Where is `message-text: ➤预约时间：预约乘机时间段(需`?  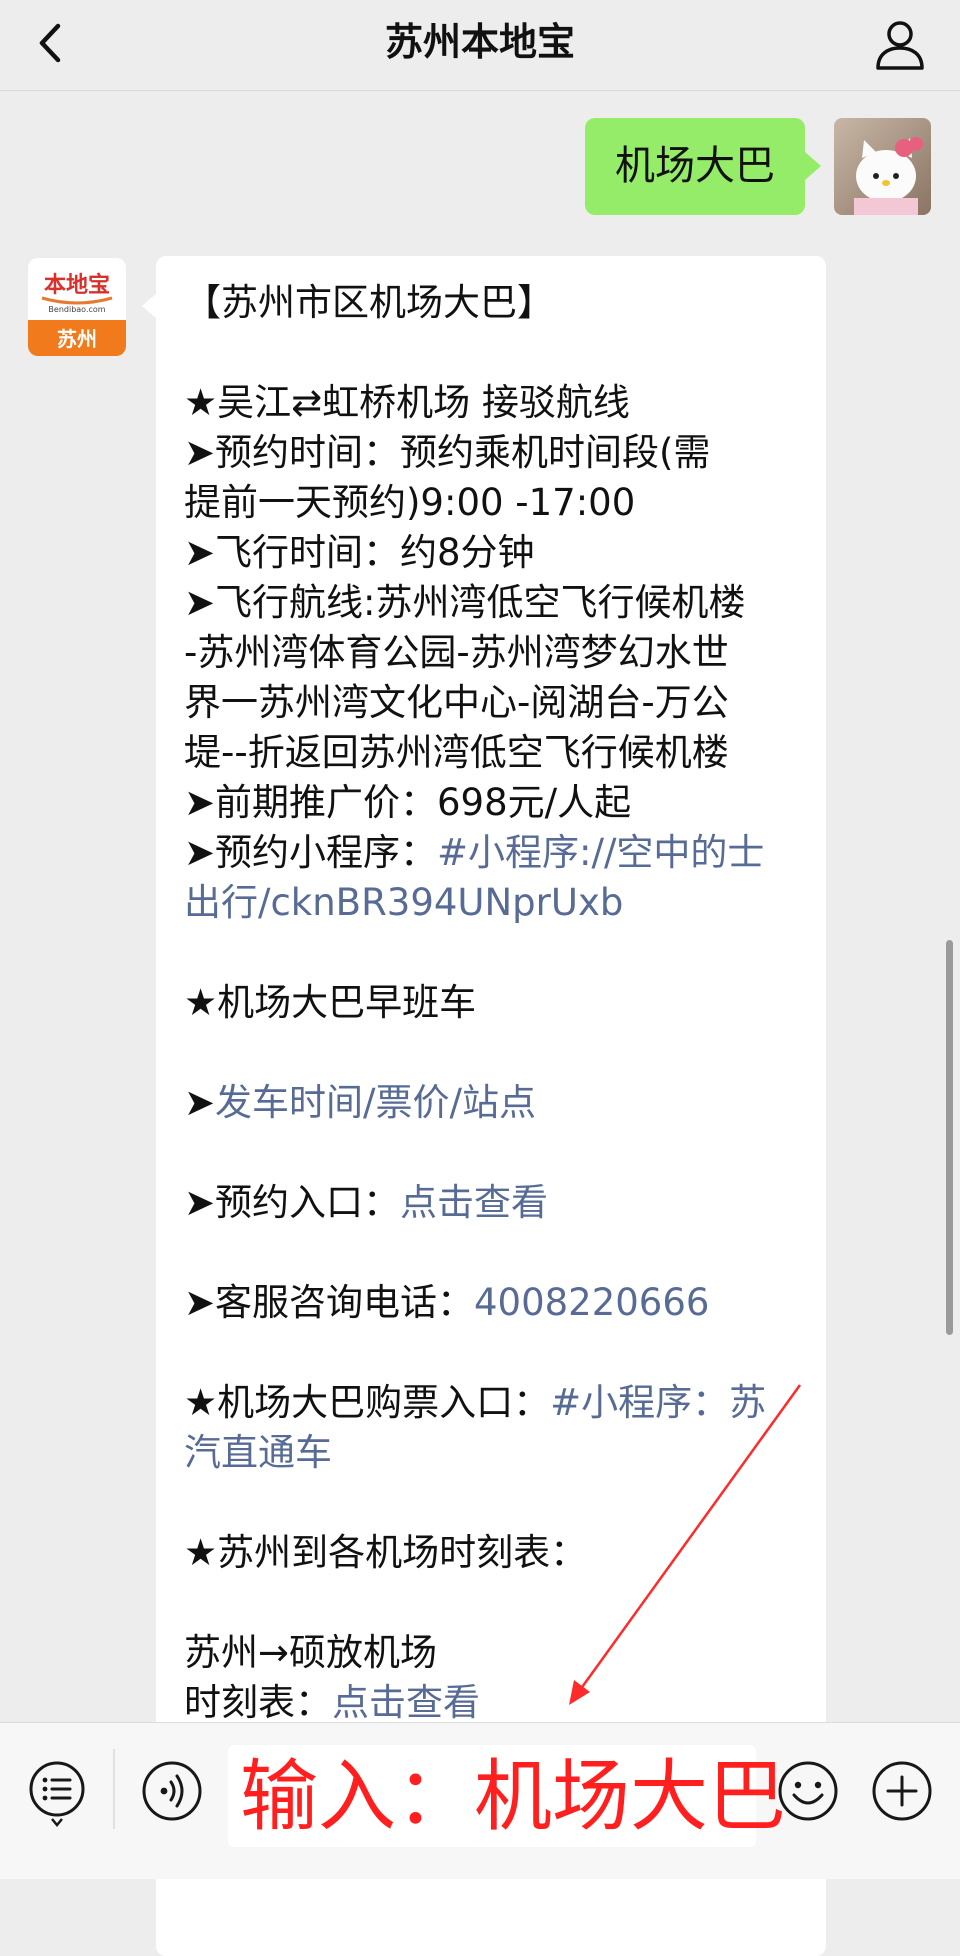
message-text: ➤预约时间：预约乘机时间段(需 is located at coordinates (447, 452).